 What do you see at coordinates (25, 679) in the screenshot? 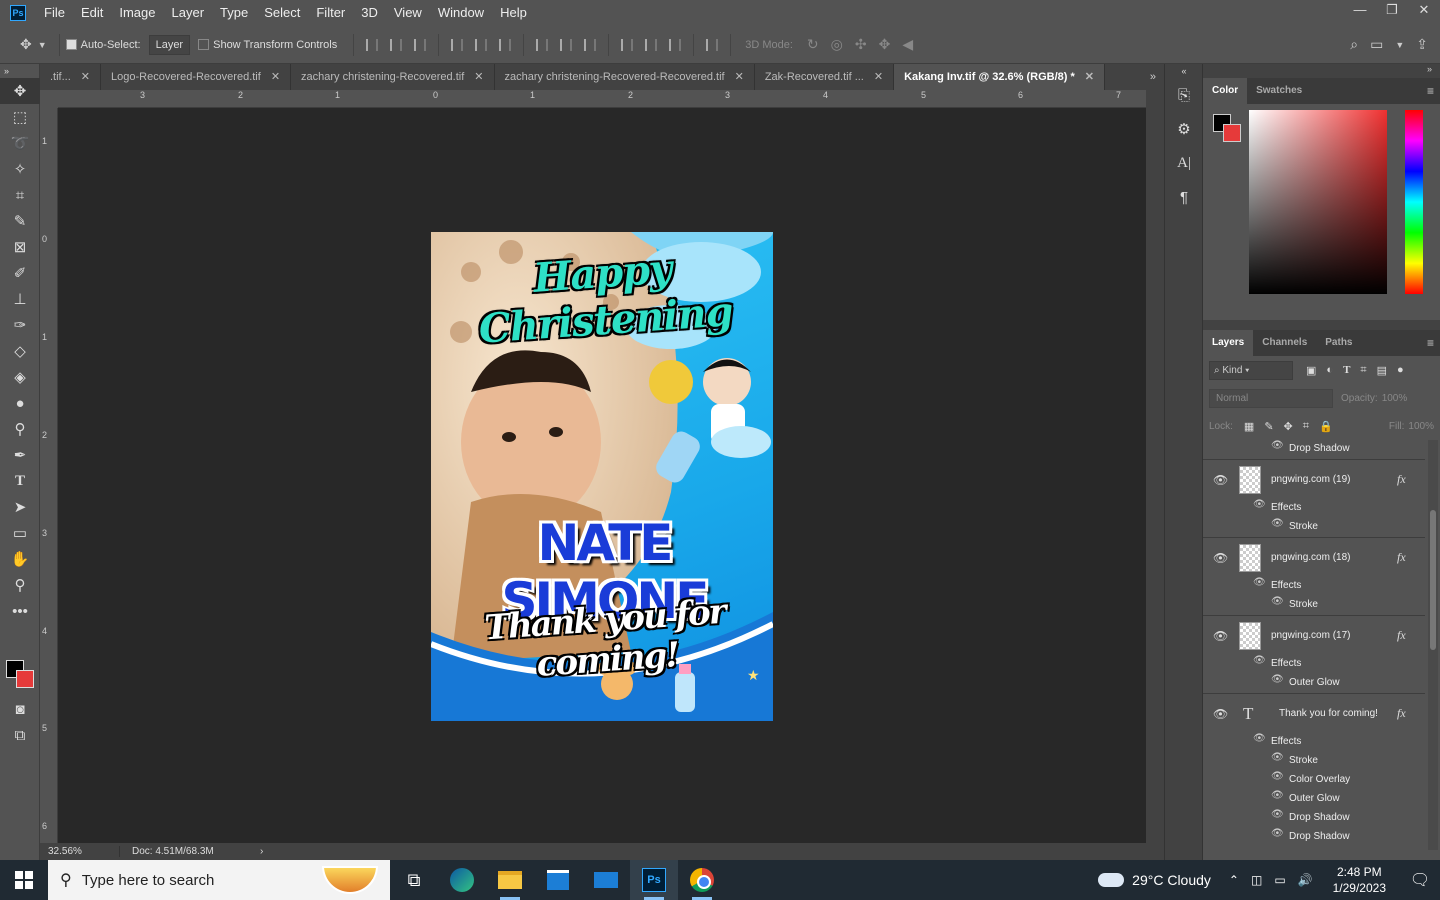
I see `background-color` at bounding box center [25, 679].